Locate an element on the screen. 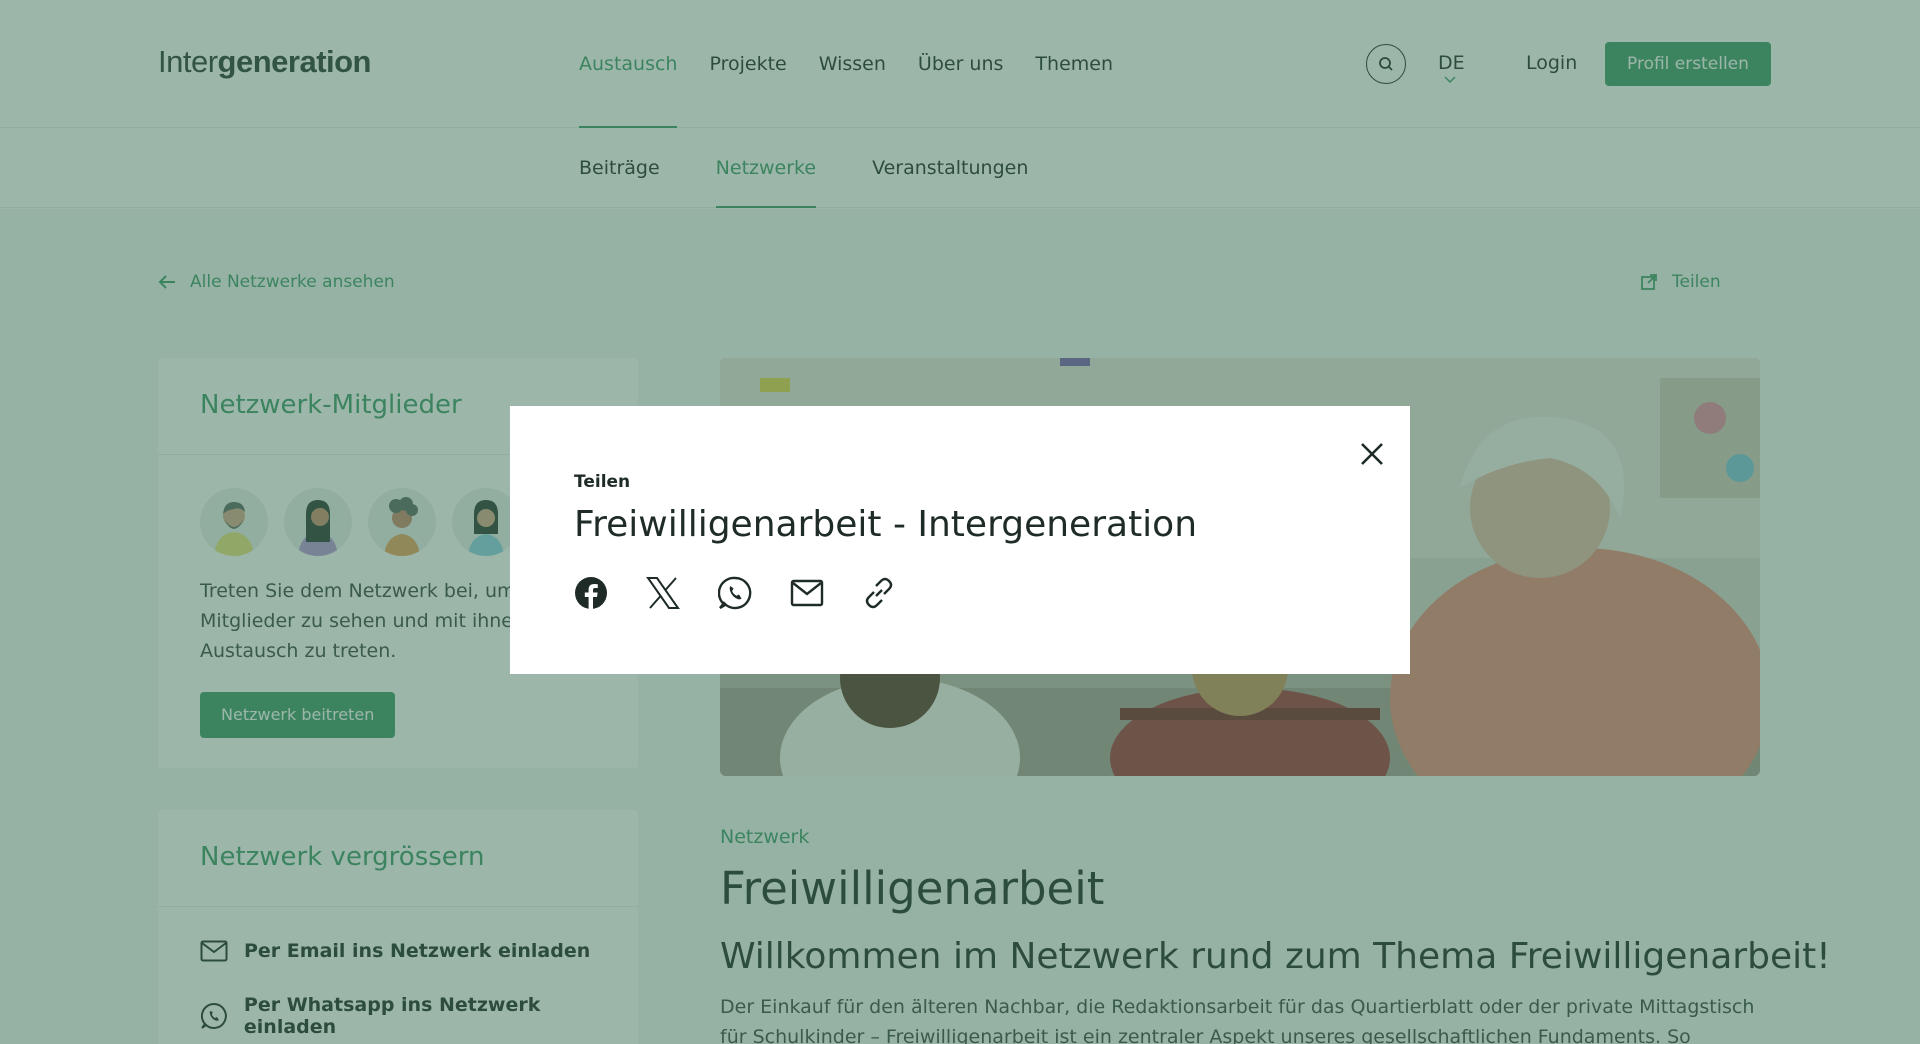 Image resolution: width=1920 pixels, height=1044 pixels. facebook-icon is located at coordinates (591, 593).